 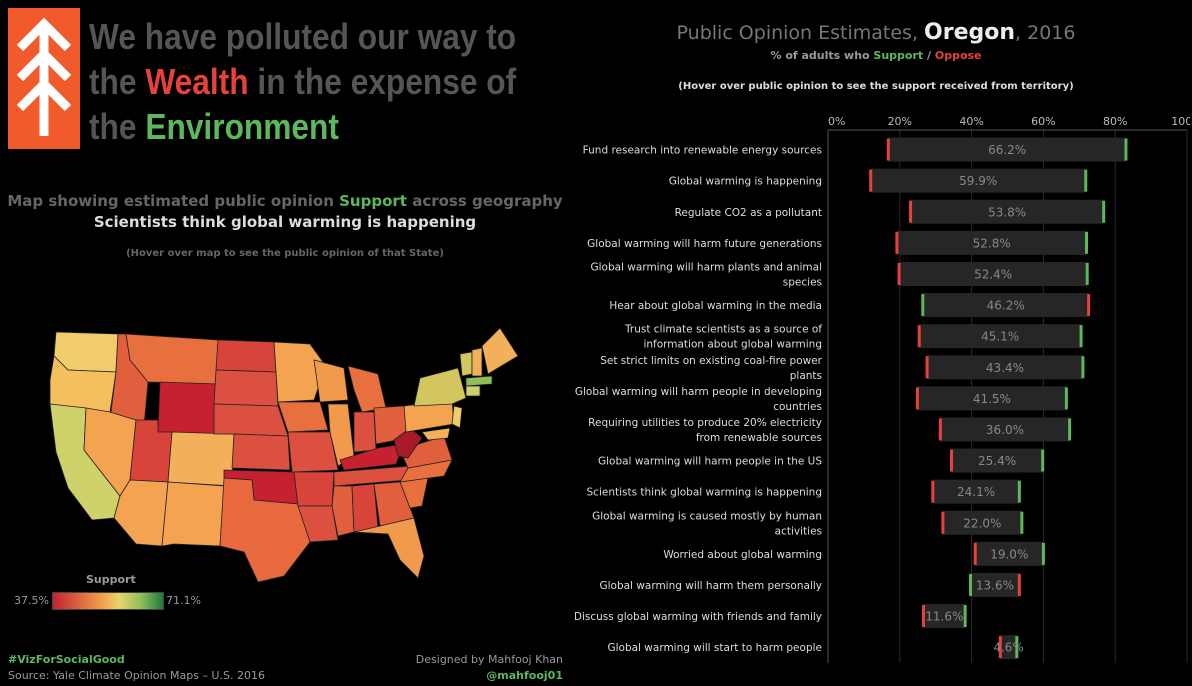 What do you see at coordinates (193, 514) in the screenshot?
I see `map-state-new-mexico` at bounding box center [193, 514].